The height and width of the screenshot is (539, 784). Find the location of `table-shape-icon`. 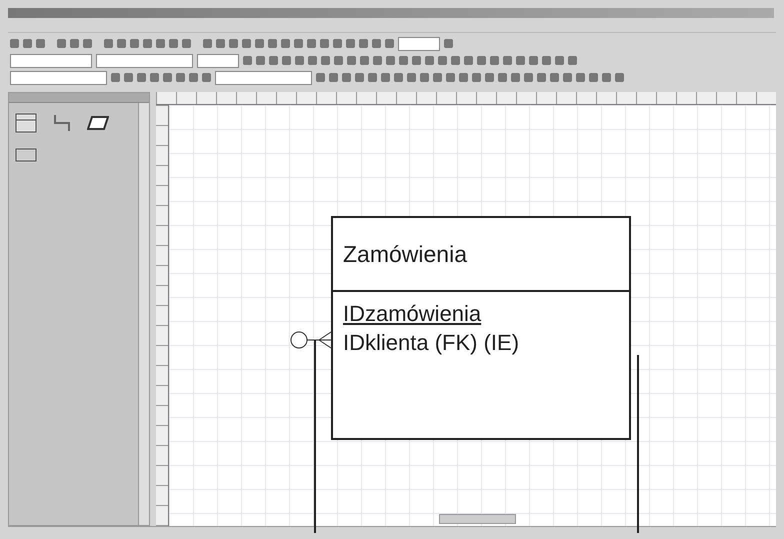

table-shape-icon is located at coordinates (26, 123).